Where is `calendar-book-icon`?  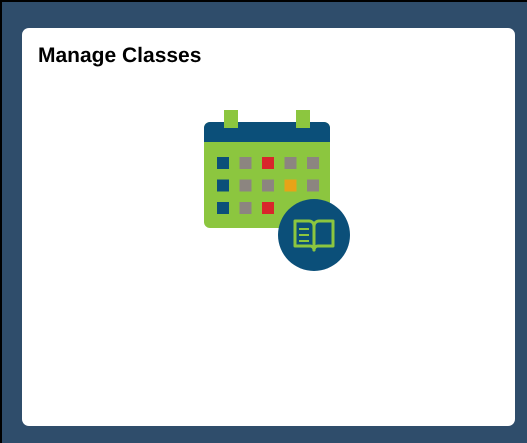 calendar-book-icon is located at coordinates (277, 191).